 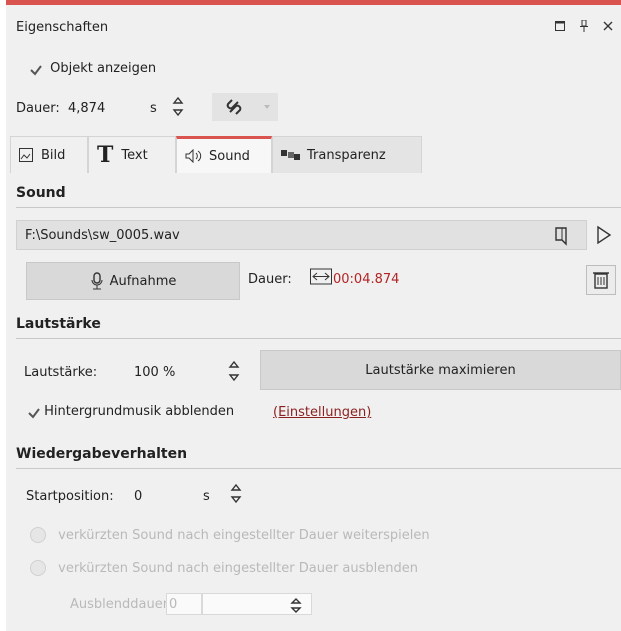 What do you see at coordinates (26, 155) in the screenshot?
I see `image-icon` at bounding box center [26, 155].